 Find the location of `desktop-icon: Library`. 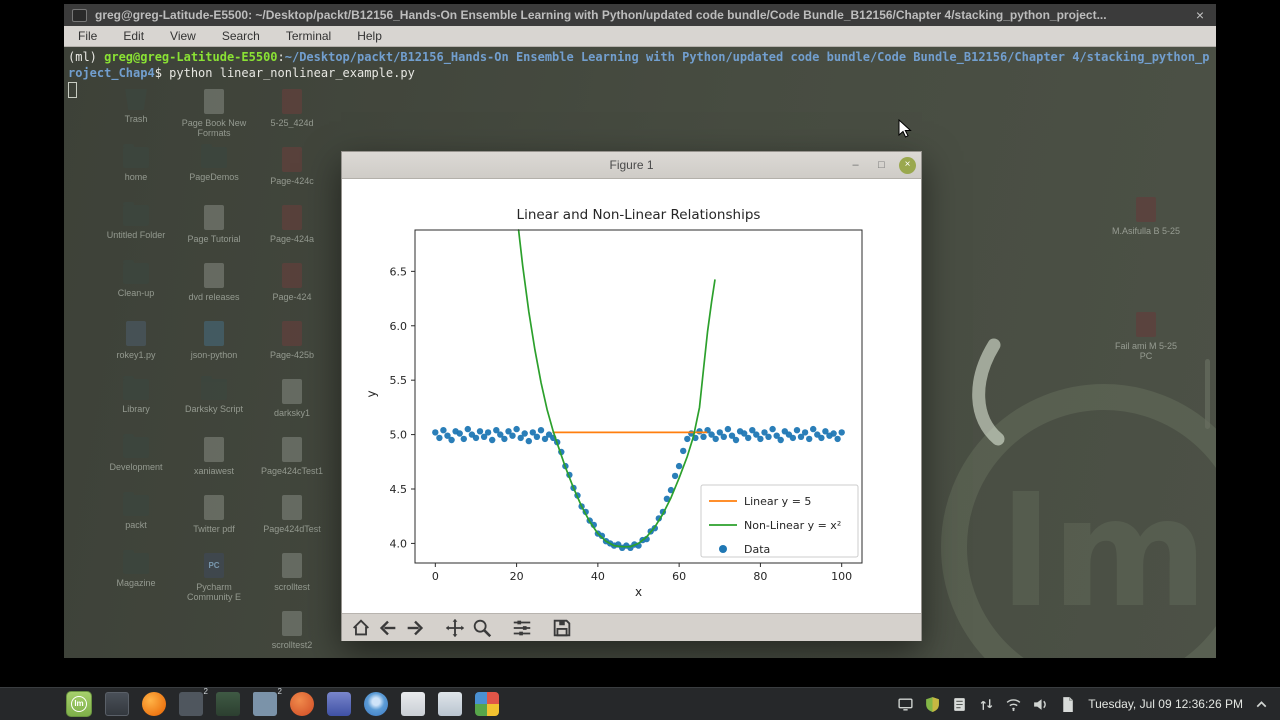

desktop-icon: Library is located at coordinates (136, 406).